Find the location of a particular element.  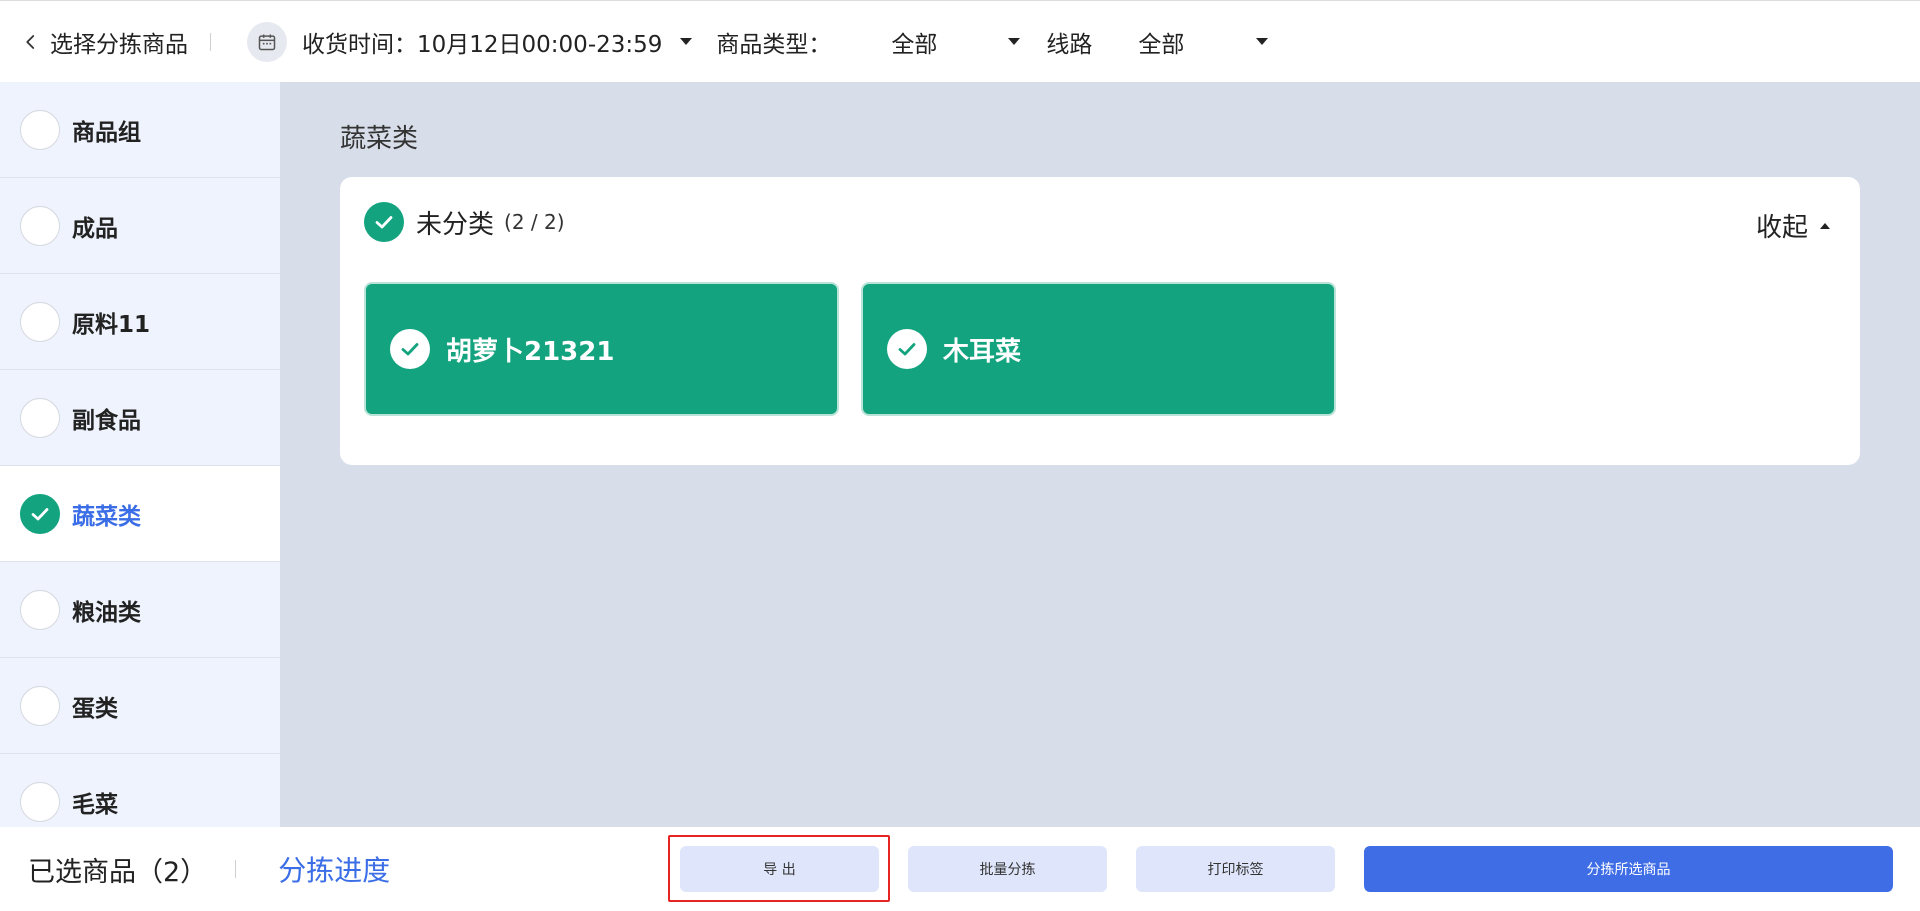

sidebar-item-label: 毛菜 is located at coordinates (95, 804).